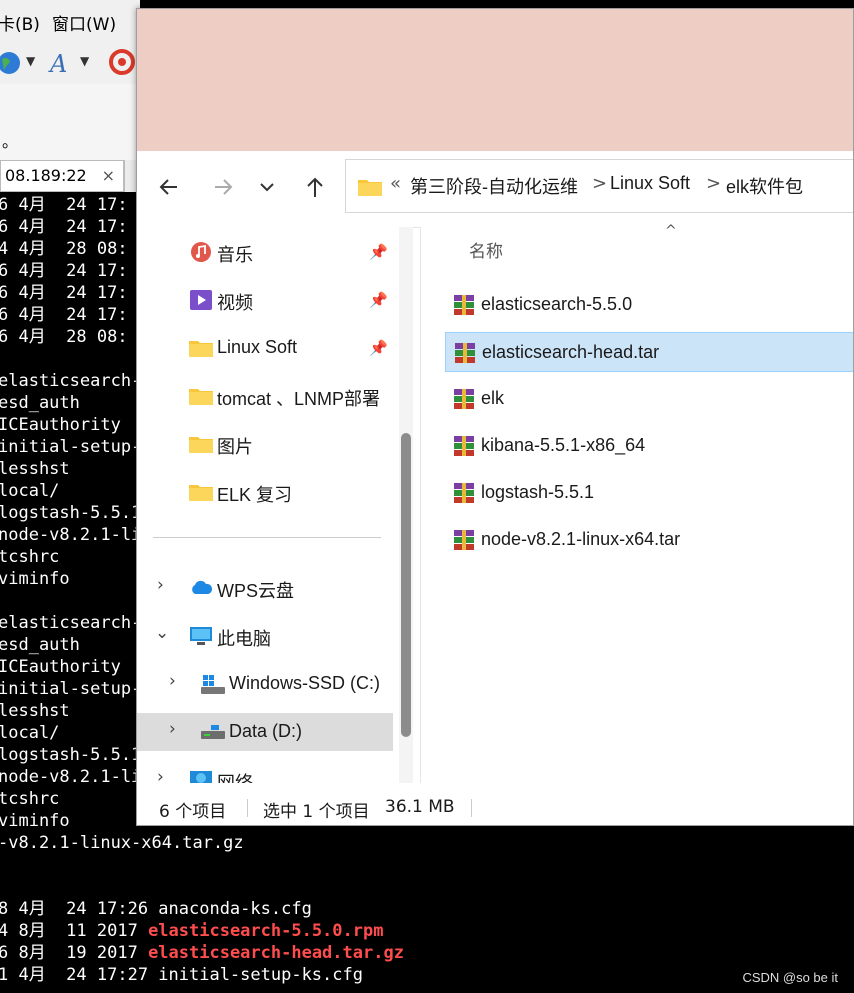 Image resolution: width=854 pixels, height=993 pixels. I want to click on breadcrumb-overflow: «, so click(395, 183).